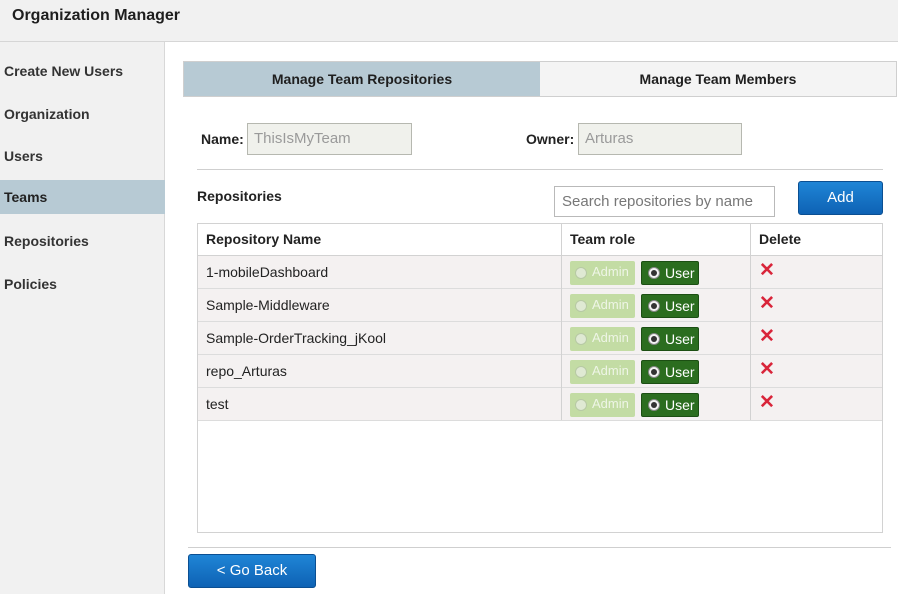 Image resolution: width=898 pixels, height=594 pixels. What do you see at coordinates (540, 371) in the screenshot?
I see `table-row: repo_Arturas Admin User ✕` at bounding box center [540, 371].